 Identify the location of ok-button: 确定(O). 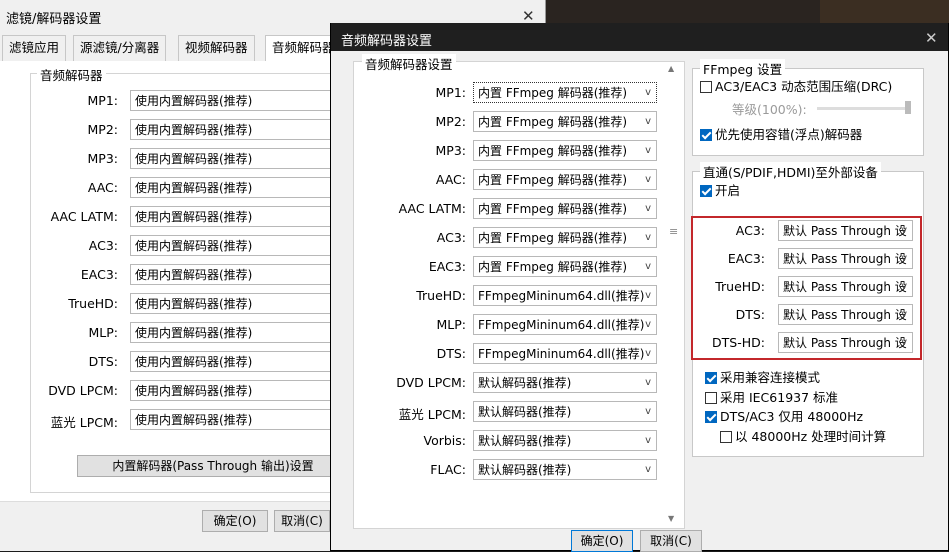
(602, 541).